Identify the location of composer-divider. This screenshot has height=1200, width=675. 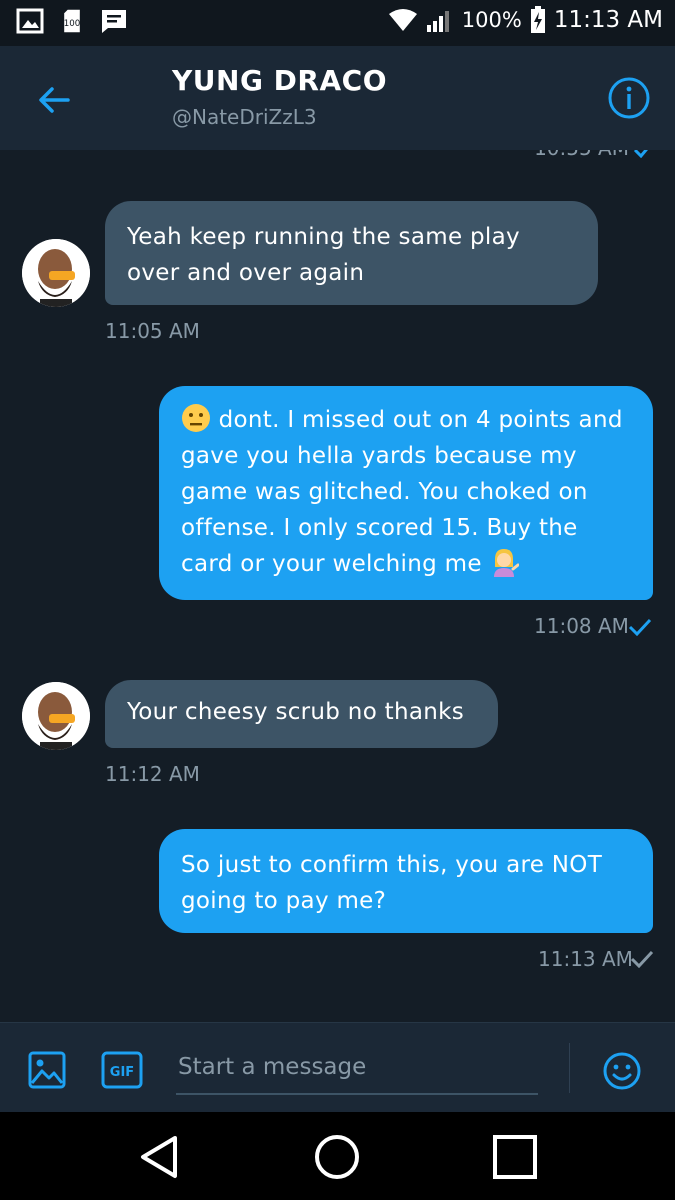
(569, 1068).